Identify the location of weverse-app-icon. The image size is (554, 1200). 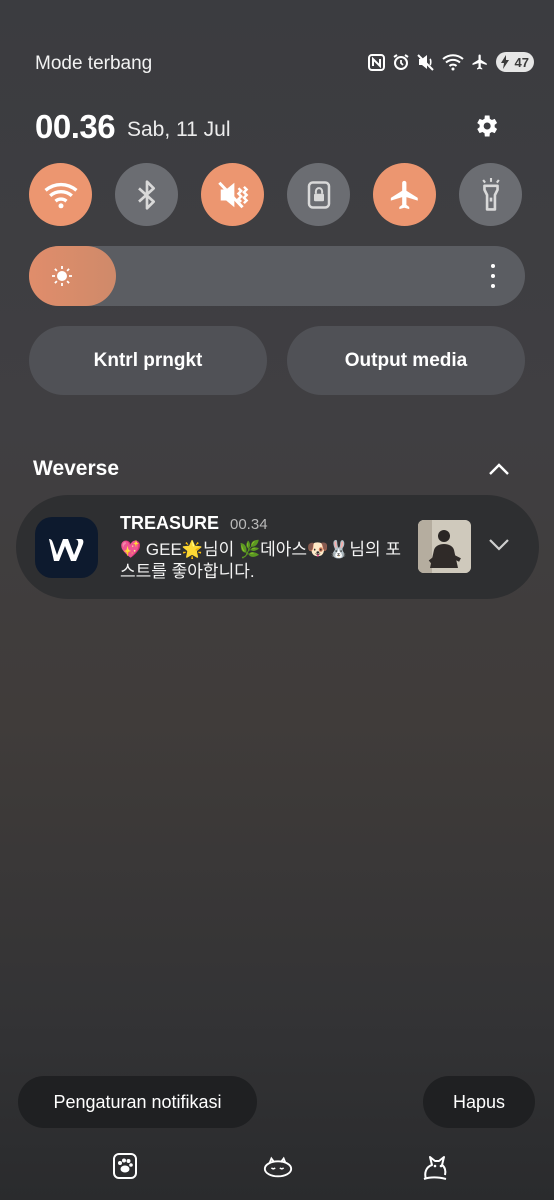
(66, 547).